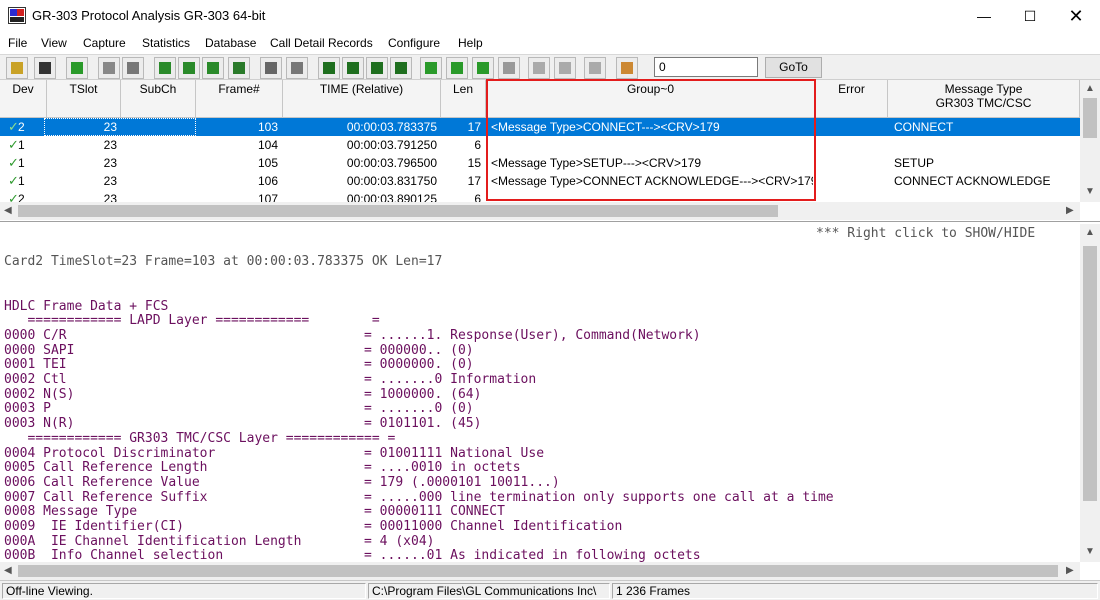 This screenshot has width=1100, height=600. I want to click on cell-msgtype: CONNECT ACKNOWLEDGE, so click(972, 181).